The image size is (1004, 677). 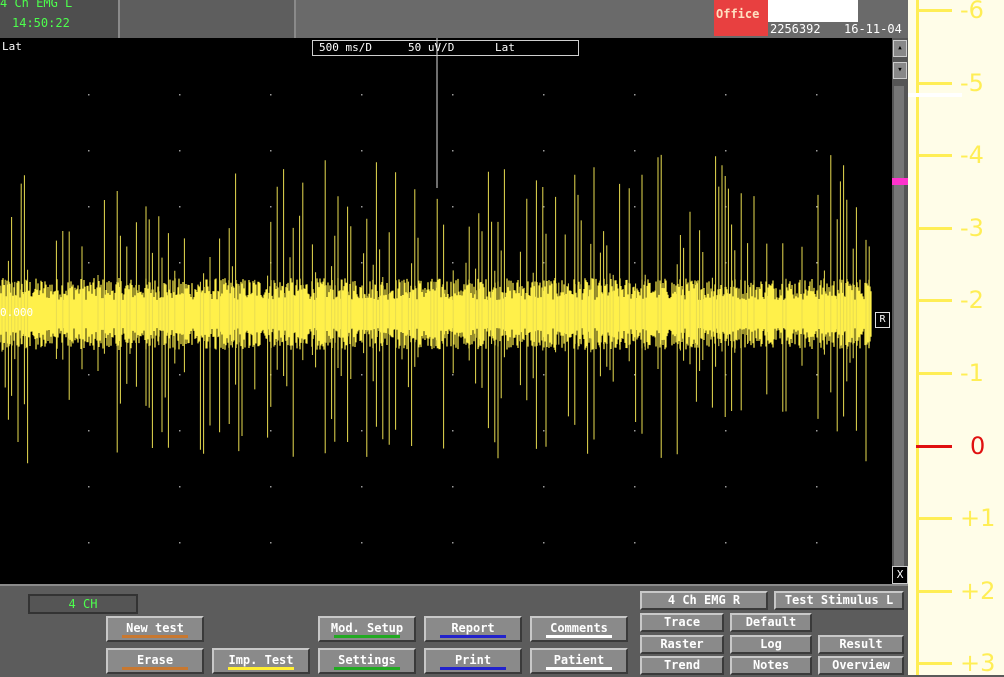 What do you see at coordinates (861, 644) in the screenshot?
I see `result-button: Result` at bounding box center [861, 644].